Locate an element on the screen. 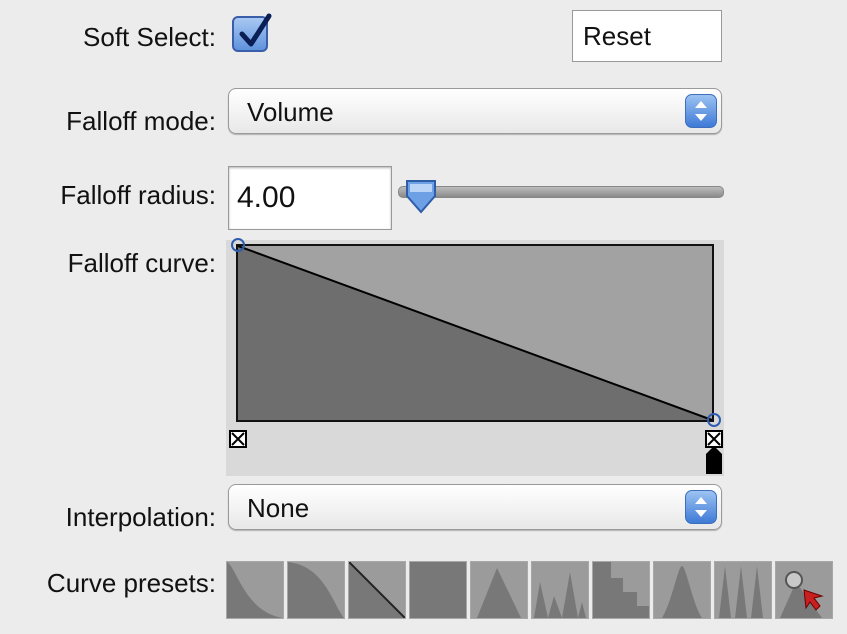  preset-flat-icon is located at coordinates (438, 590).